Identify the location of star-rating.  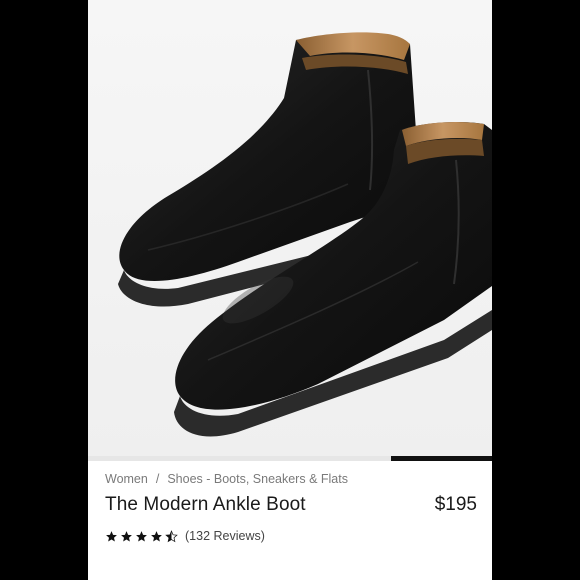
(142, 536).